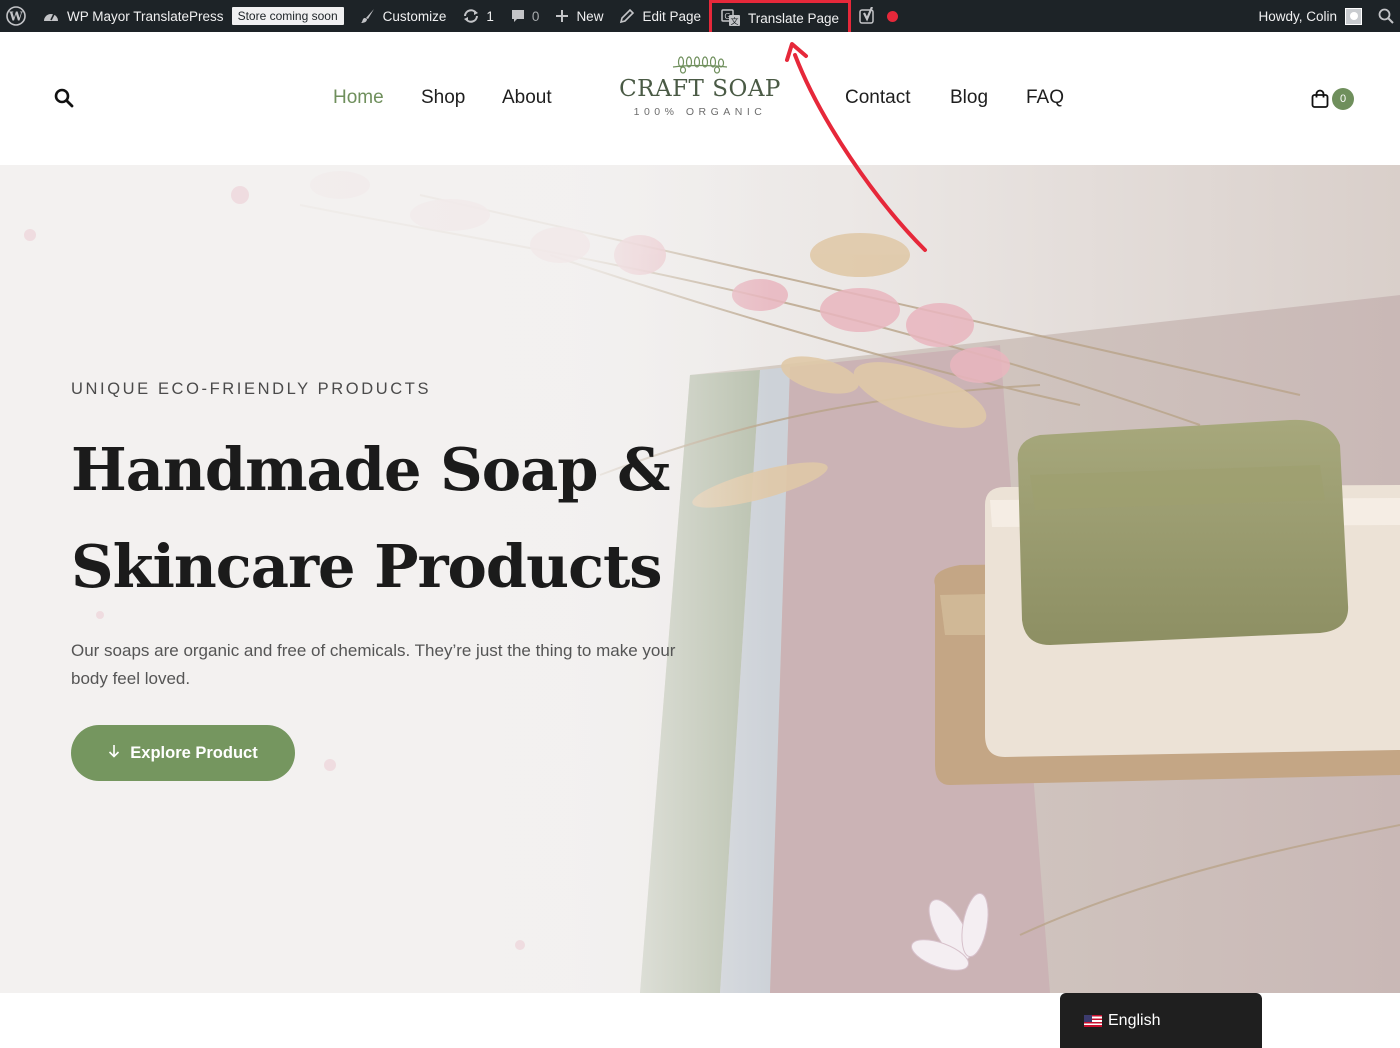  I want to click on updates-link: 1, so click(478, 16).